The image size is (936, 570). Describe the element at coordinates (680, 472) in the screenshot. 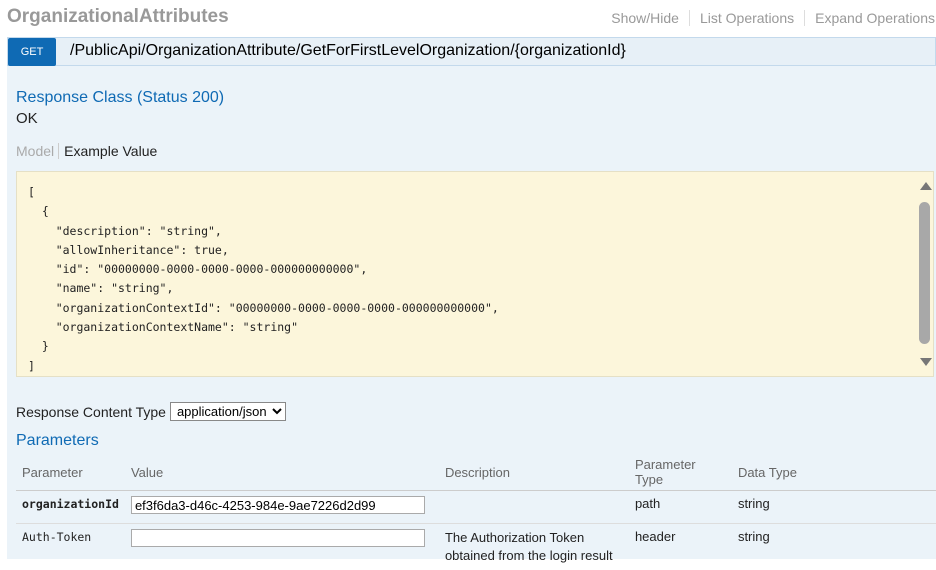

I see `column-header-parameter-type: Parameter Type` at that location.